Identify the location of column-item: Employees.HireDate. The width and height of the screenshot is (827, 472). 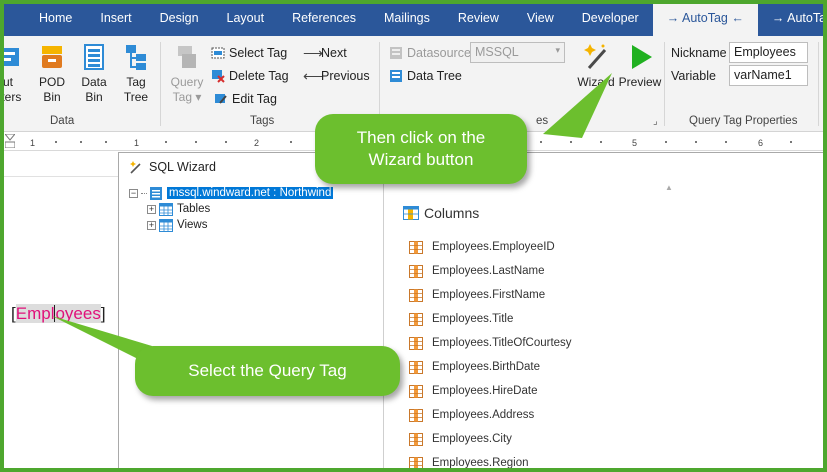
(473, 391).